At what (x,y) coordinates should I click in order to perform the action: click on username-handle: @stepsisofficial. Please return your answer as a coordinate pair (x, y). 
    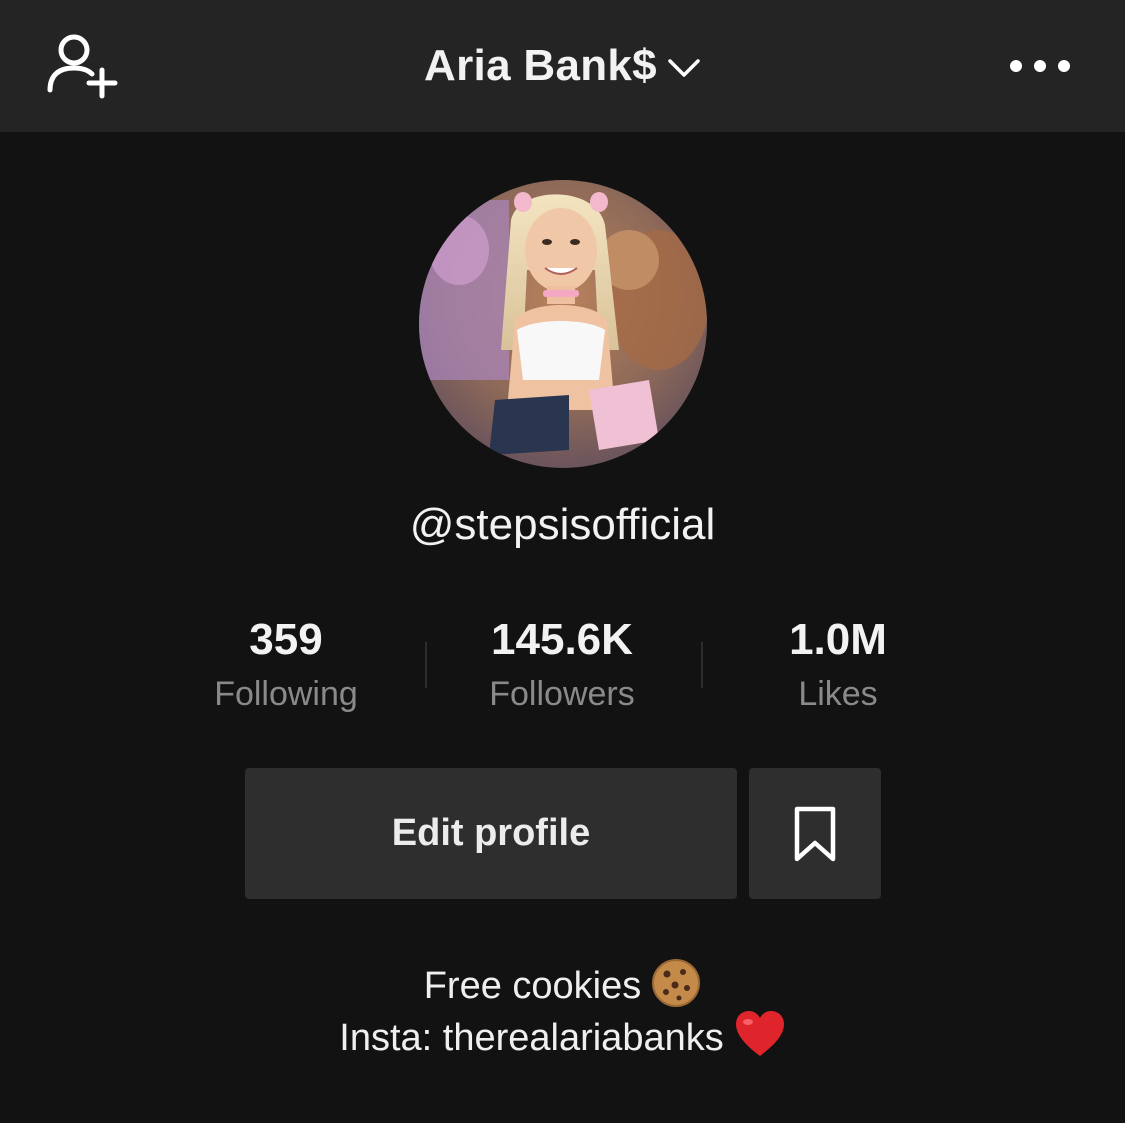
    Looking at the image, I should click on (562, 524).